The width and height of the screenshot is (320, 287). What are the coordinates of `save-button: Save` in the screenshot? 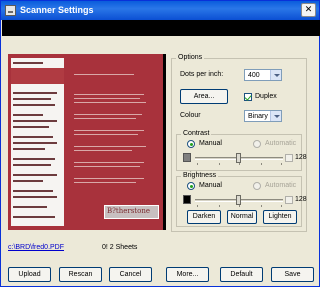 It's located at (292, 274).